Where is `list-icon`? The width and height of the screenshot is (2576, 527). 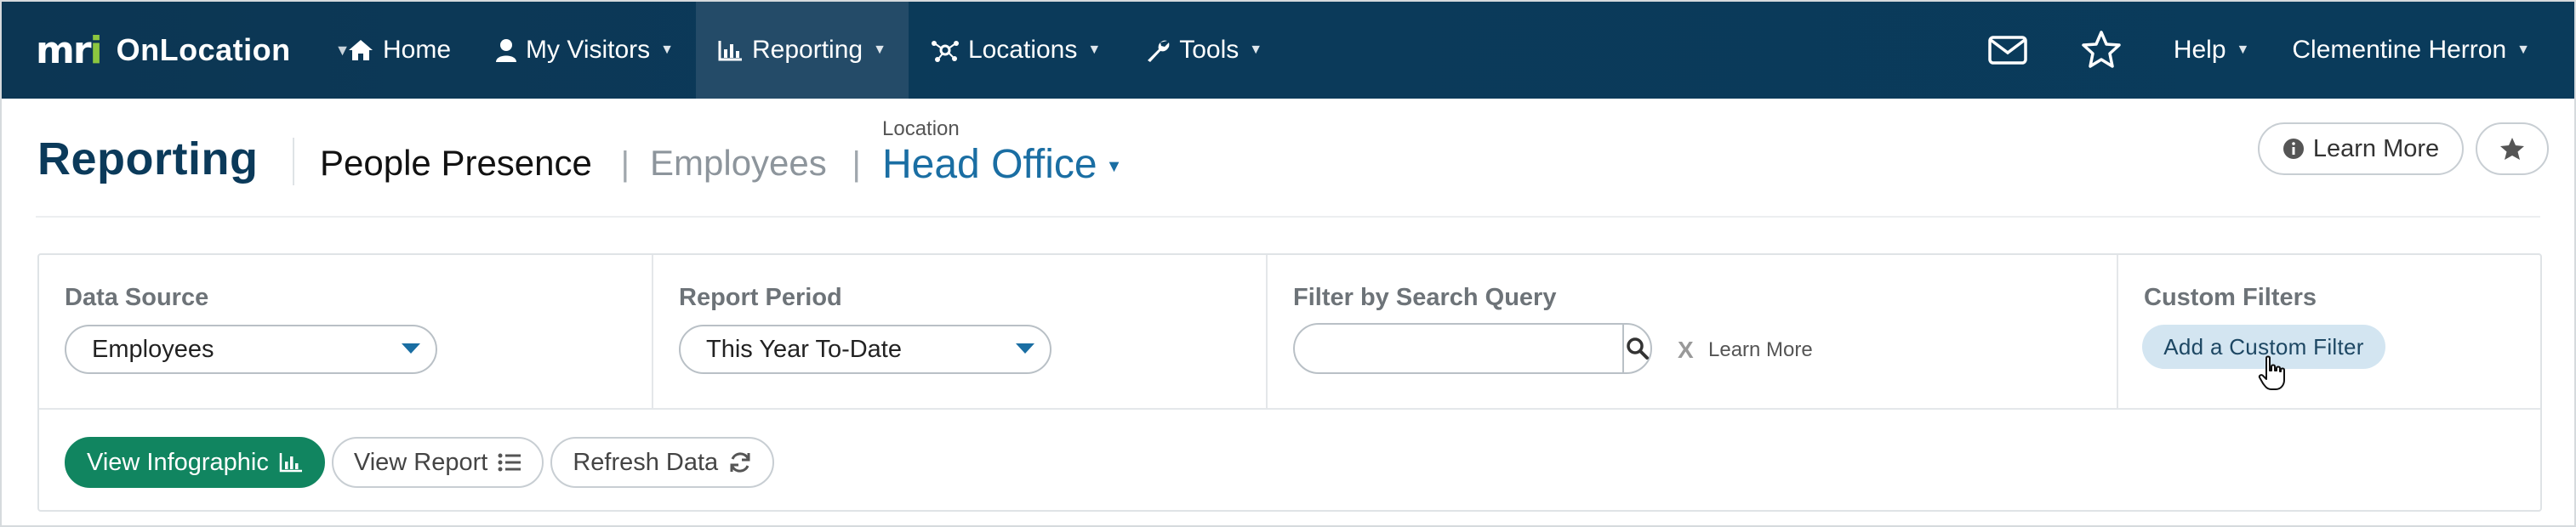 list-icon is located at coordinates (510, 462).